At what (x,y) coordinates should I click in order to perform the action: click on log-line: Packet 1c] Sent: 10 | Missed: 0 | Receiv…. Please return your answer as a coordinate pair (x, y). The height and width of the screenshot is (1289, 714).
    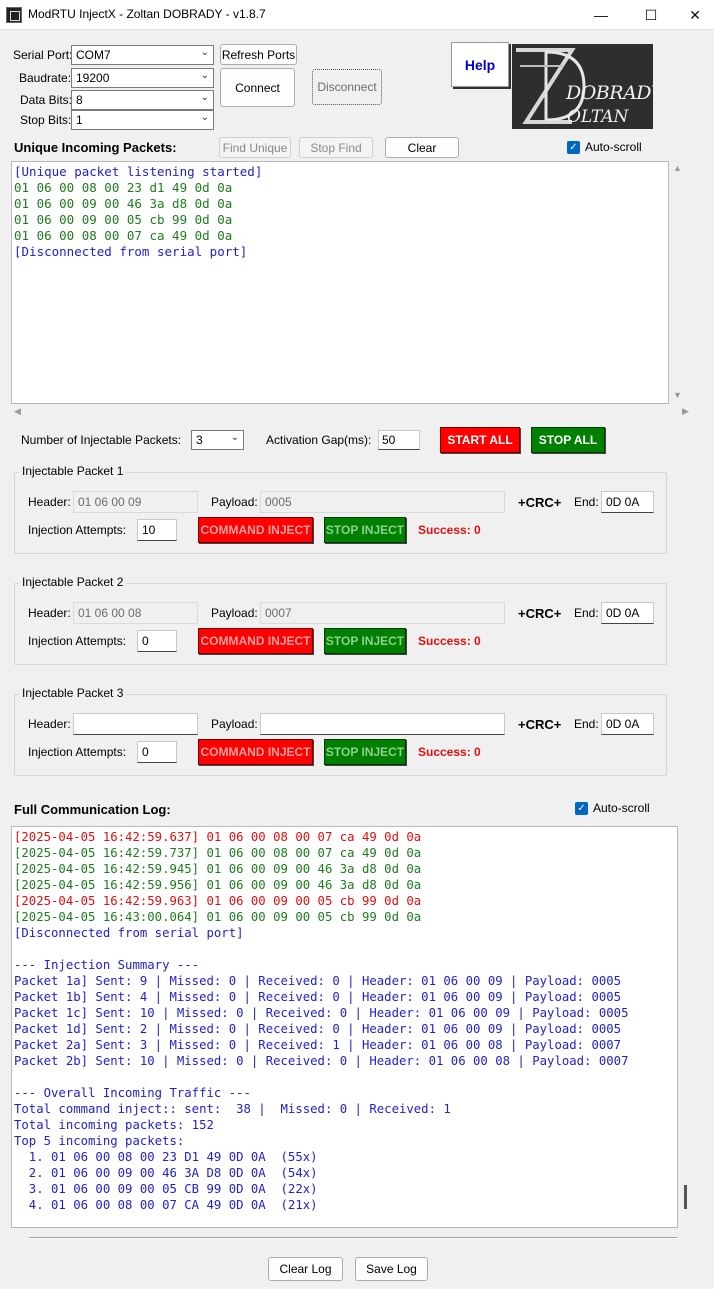
    Looking at the image, I should click on (321, 1013).